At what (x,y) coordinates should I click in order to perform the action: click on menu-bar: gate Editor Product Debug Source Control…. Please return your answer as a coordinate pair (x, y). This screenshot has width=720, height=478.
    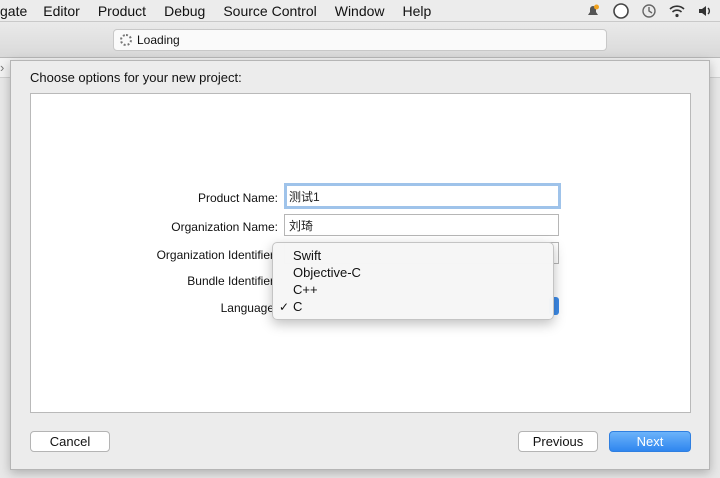
    Looking at the image, I should click on (360, 11).